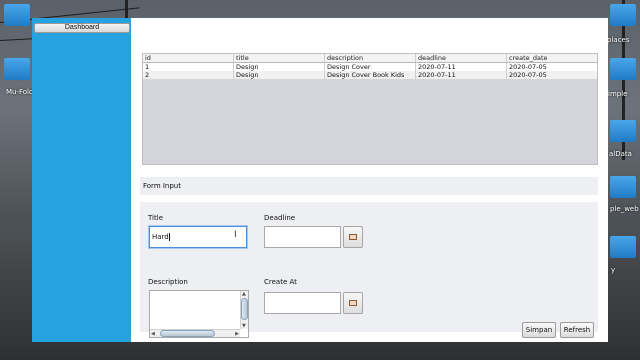 The image size is (640, 360). What do you see at coordinates (577, 330) in the screenshot?
I see `refresh-button: Refresh` at bounding box center [577, 330].